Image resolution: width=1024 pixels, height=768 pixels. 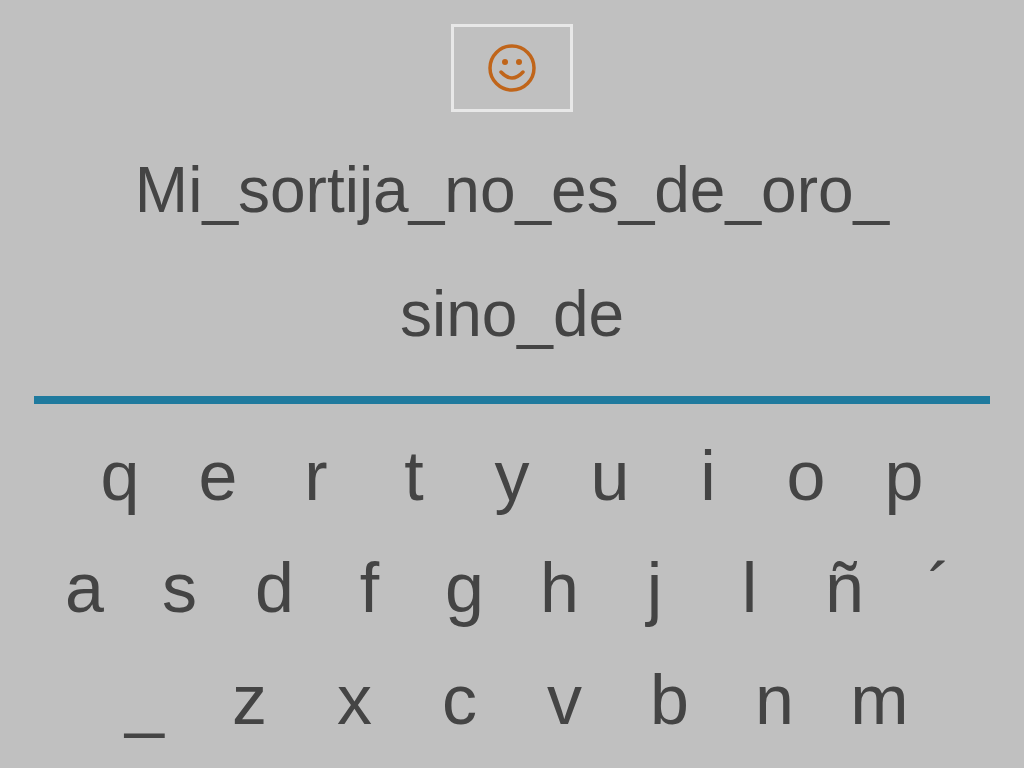 I want to click on key-button: v, so click(x=564, y=700).